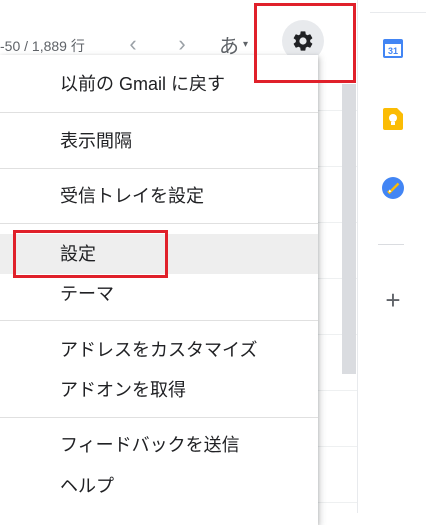 The image size is (426, 525). What do you see at coordinates (150, 445) in the screenshot?
I see `menu-item-label: フィードバックを送信` at bounding box center [150, 445].